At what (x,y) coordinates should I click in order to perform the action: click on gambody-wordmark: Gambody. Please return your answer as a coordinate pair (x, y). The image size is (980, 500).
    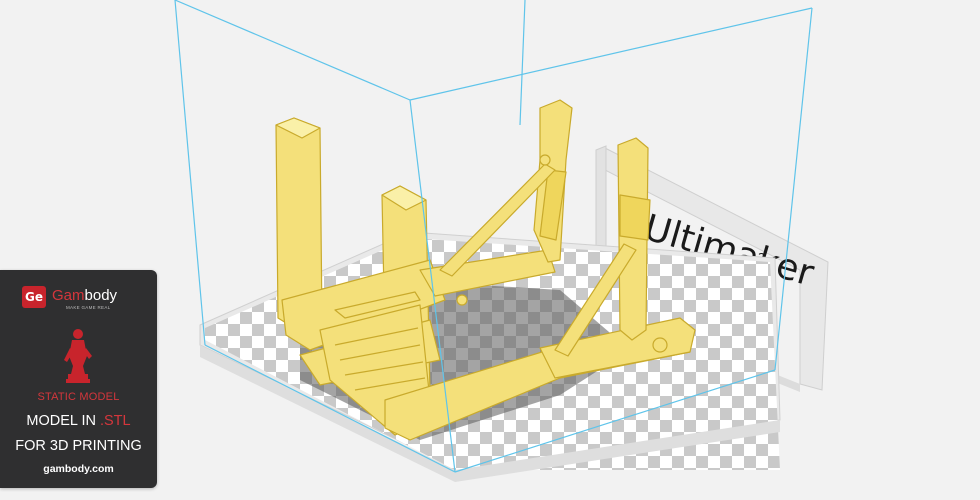
    Looking at the image, I should click on (85, 295).